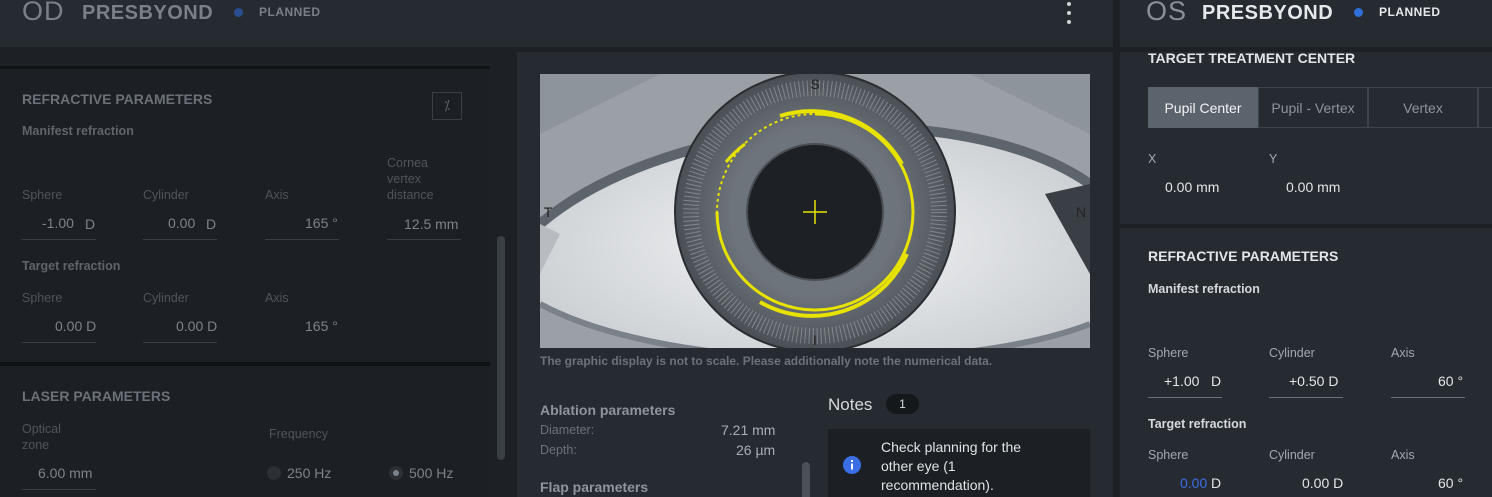  What do you see at coordinates (447, 106) in the screenshot?
I see `percent-toggle-button: ⁒` at bounding box center [447, 106].